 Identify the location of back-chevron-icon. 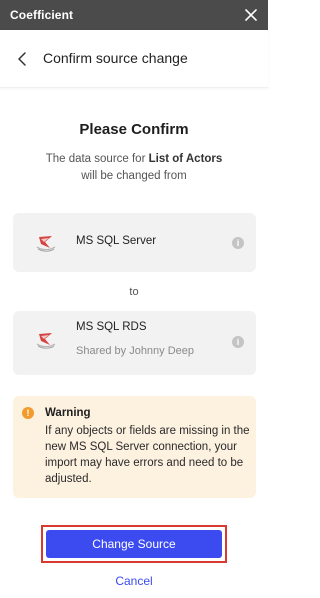
(22, 59).